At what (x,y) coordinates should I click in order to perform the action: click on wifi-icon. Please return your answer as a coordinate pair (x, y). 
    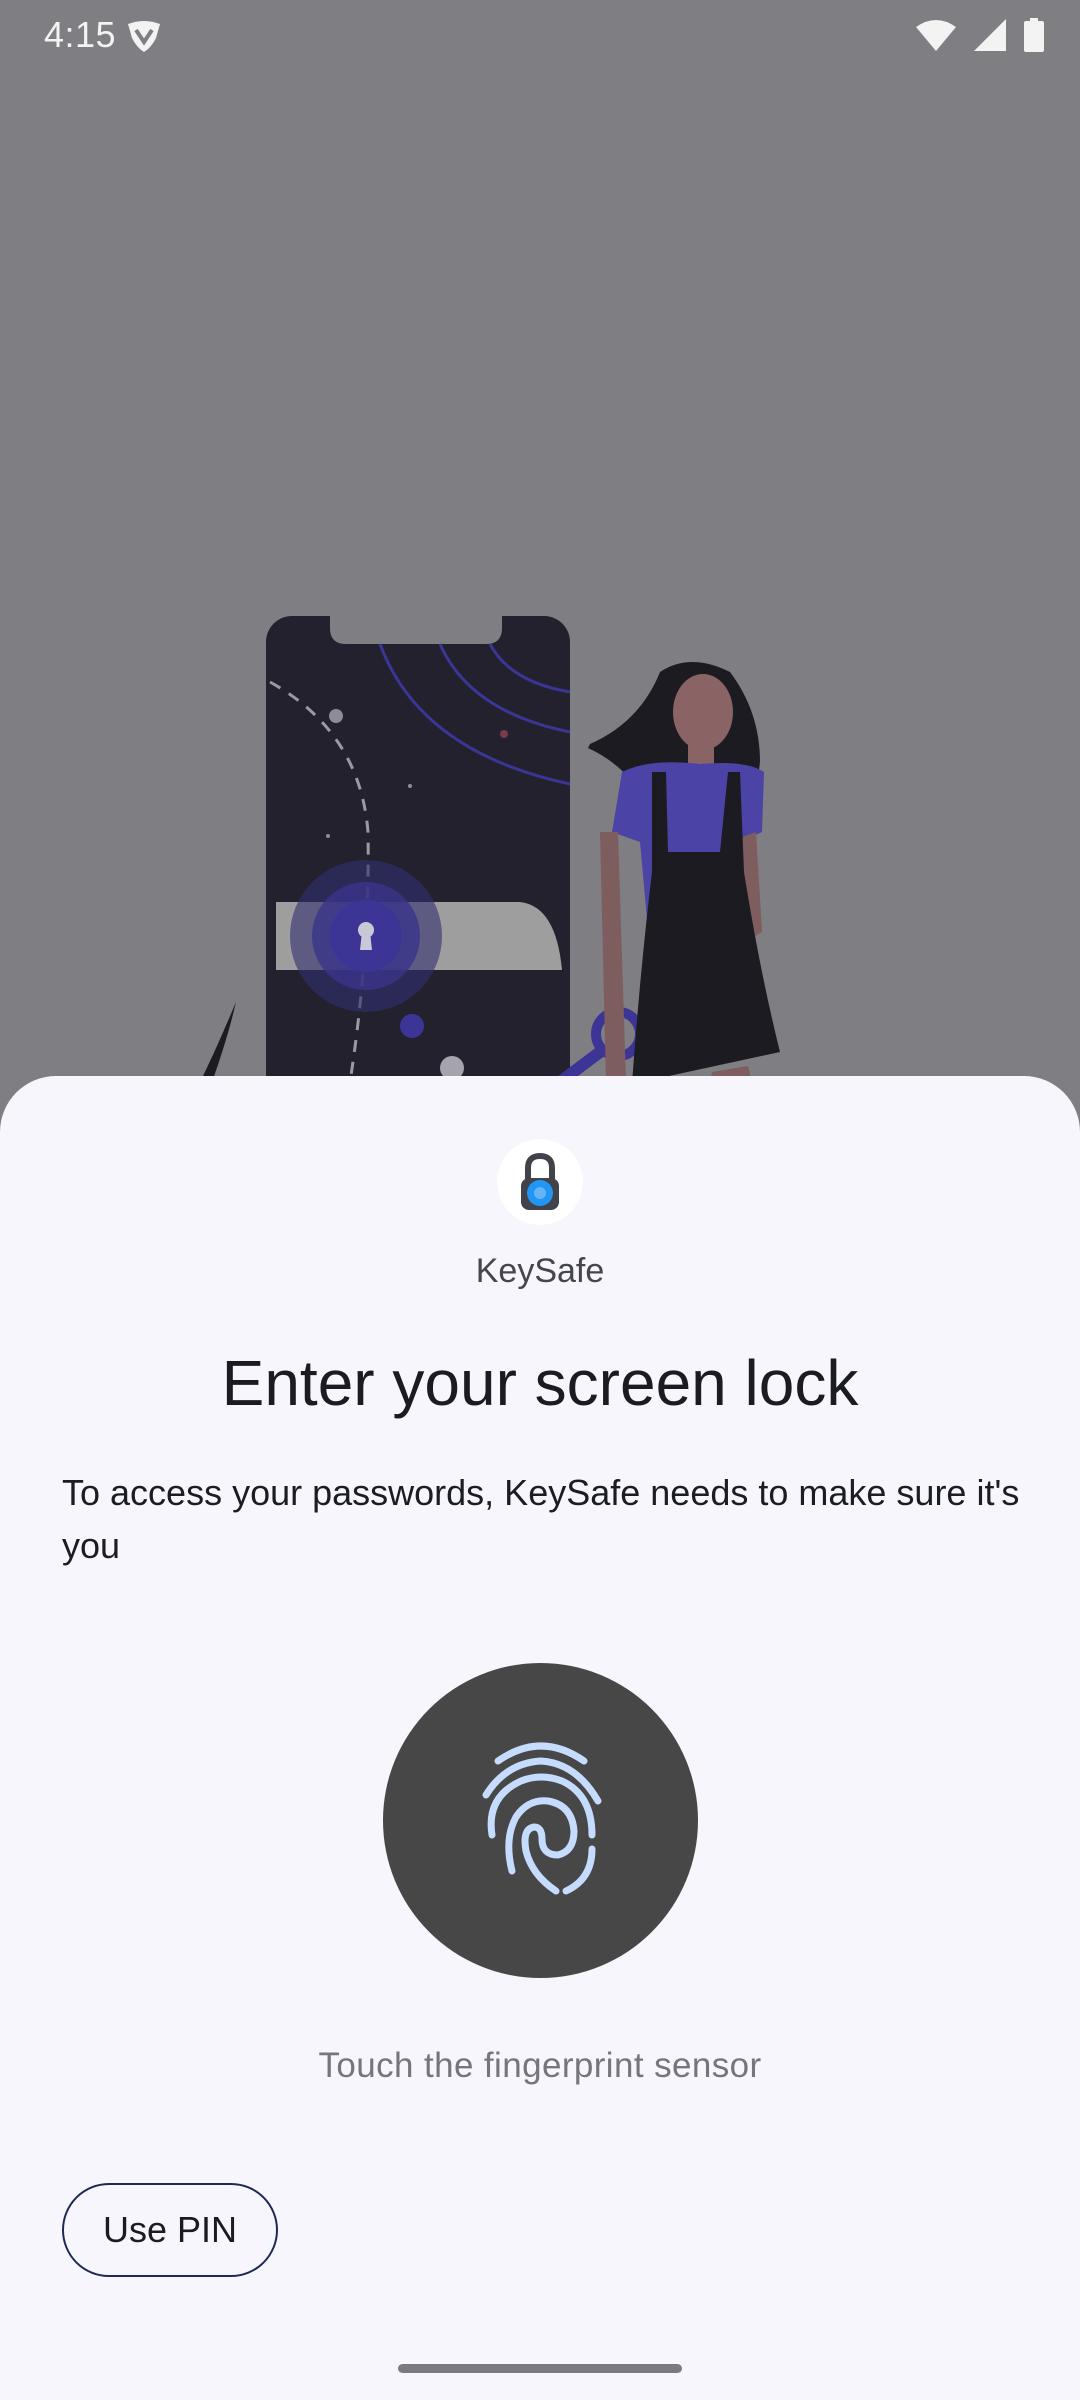
    Looking at the image, I should click on (936, 37).